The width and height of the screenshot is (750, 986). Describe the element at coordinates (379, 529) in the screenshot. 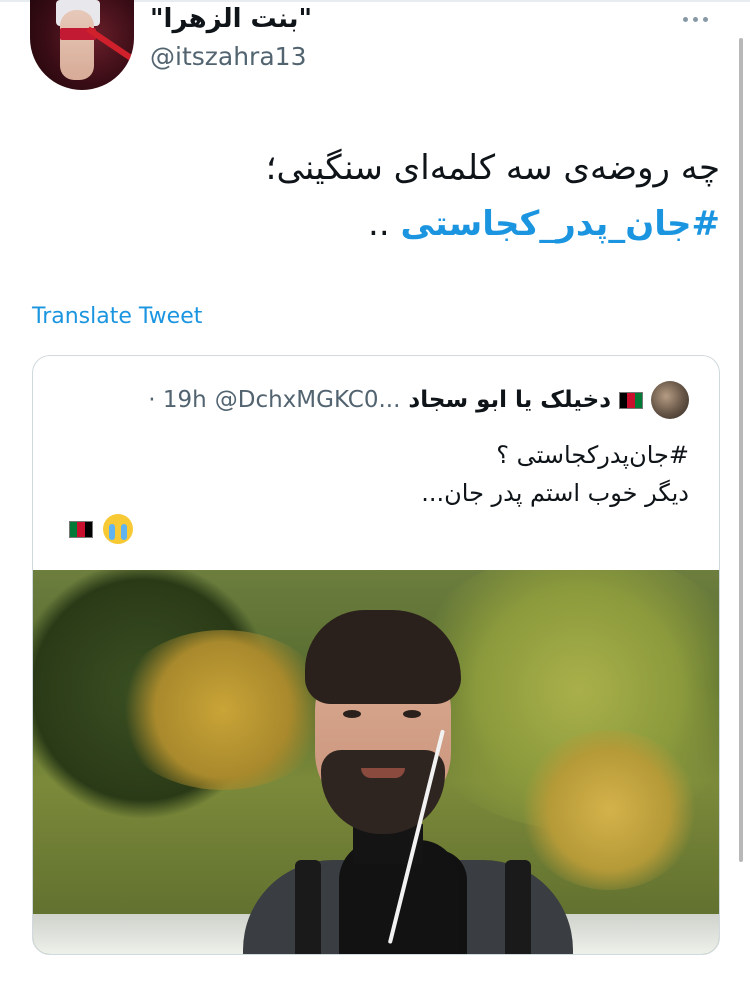

I see `quoted-emoji-line` at that location.